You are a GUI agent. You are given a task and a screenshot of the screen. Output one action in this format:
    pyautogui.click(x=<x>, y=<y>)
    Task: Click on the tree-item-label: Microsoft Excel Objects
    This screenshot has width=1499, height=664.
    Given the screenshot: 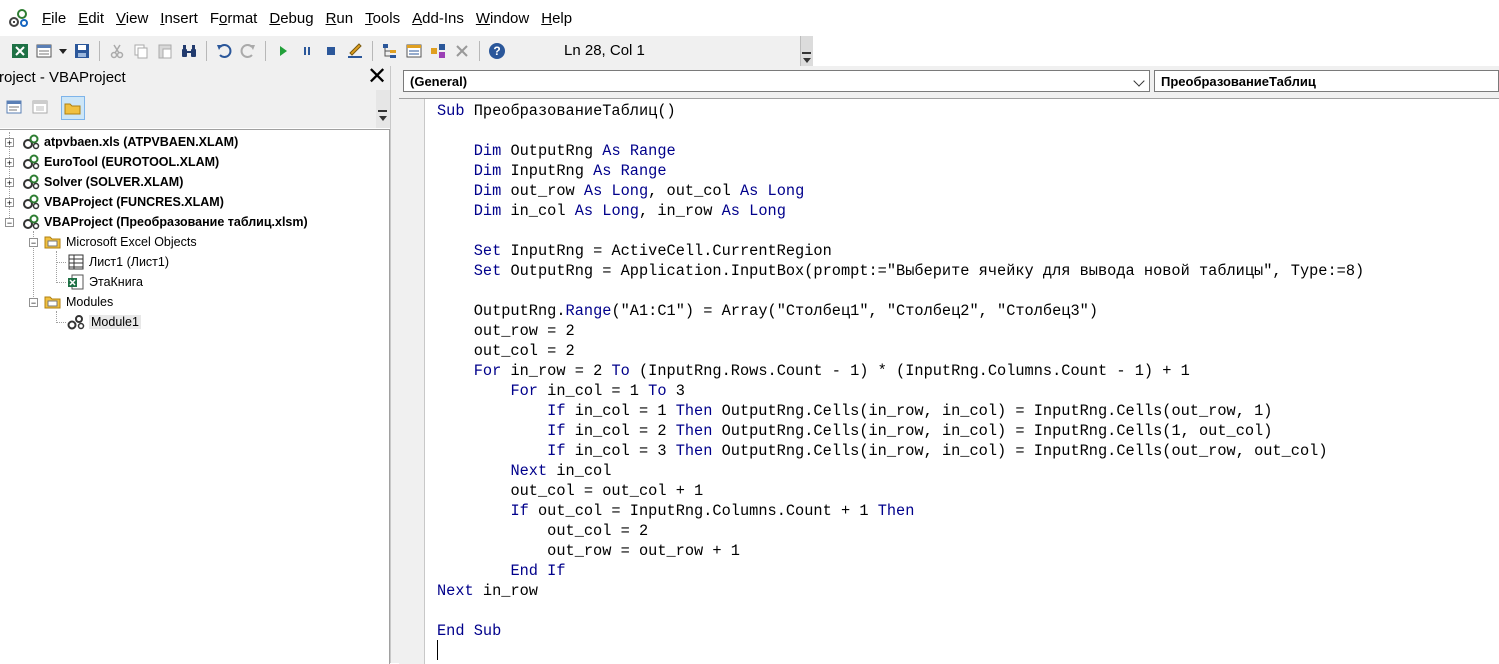 What is the action you would take?
    pyautogui.click(x=131, y=242)
    